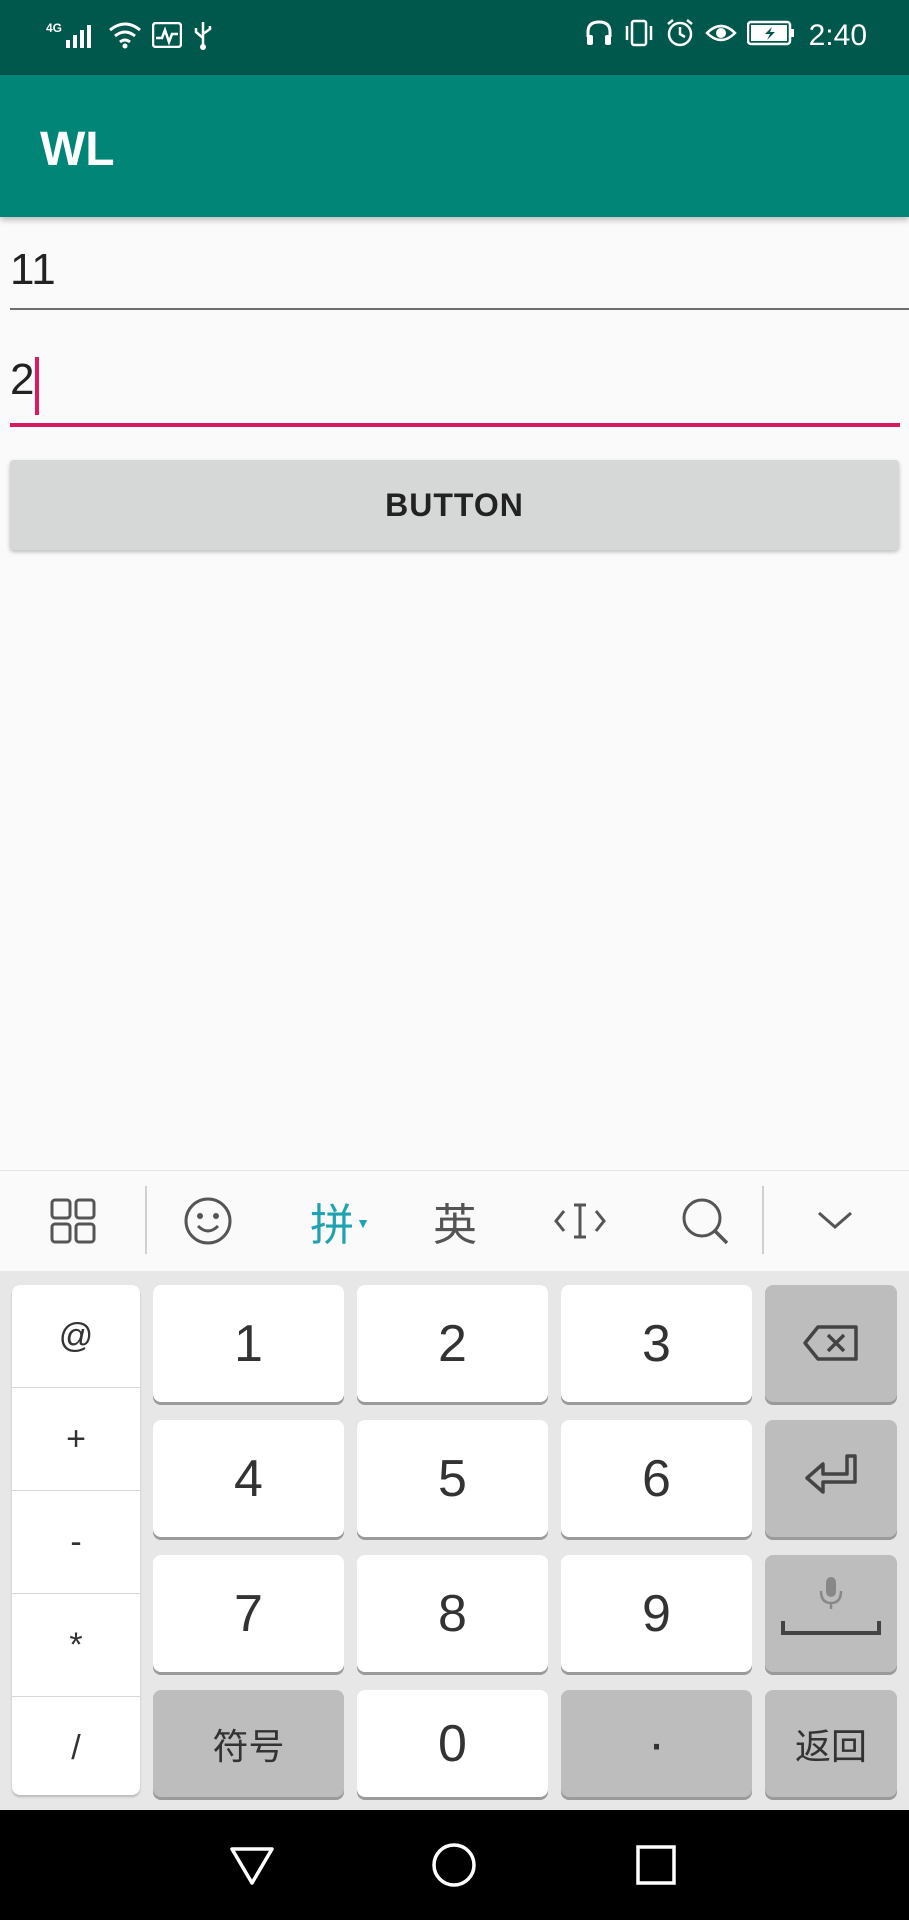 This screenshot has height=1920, width=909. Describe the element at coordinates (22, 379) in the screenshot. I see `second-number-value: 2` at that location.